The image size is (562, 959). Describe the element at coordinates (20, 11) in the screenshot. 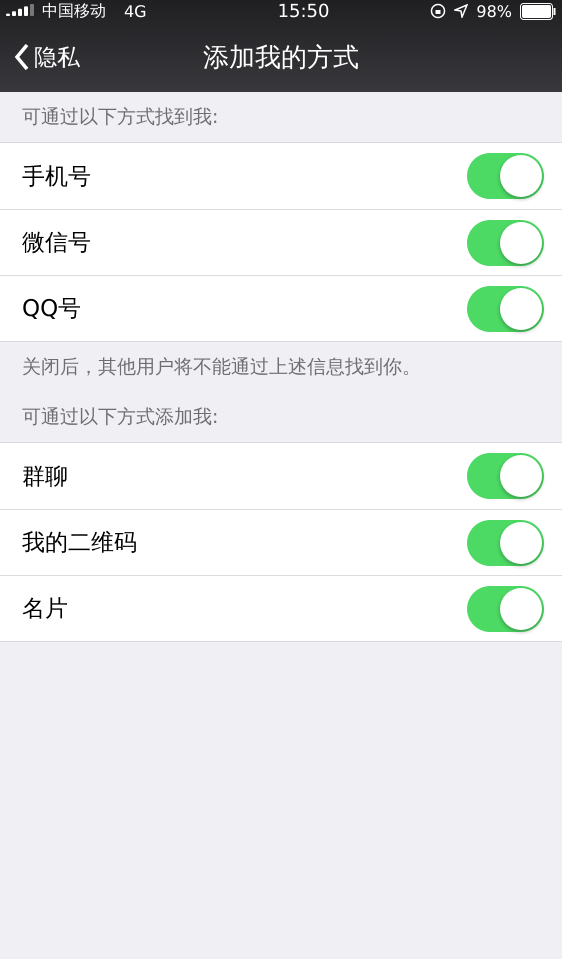

I see `signal-icon` at that location.